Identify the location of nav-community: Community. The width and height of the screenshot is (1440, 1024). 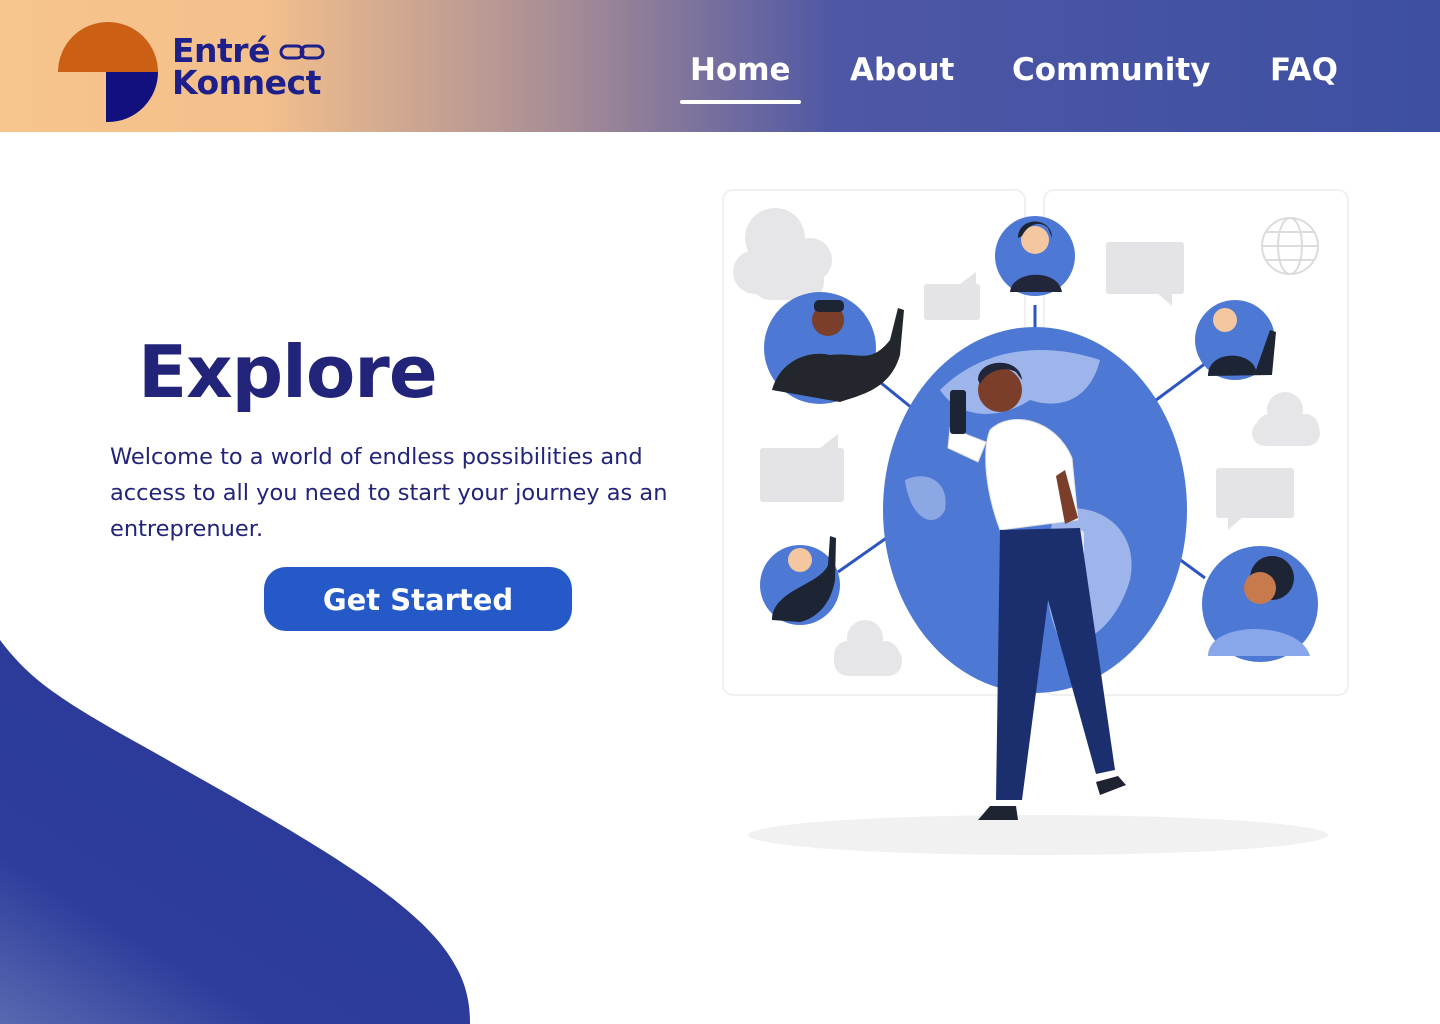
(1111, 72).